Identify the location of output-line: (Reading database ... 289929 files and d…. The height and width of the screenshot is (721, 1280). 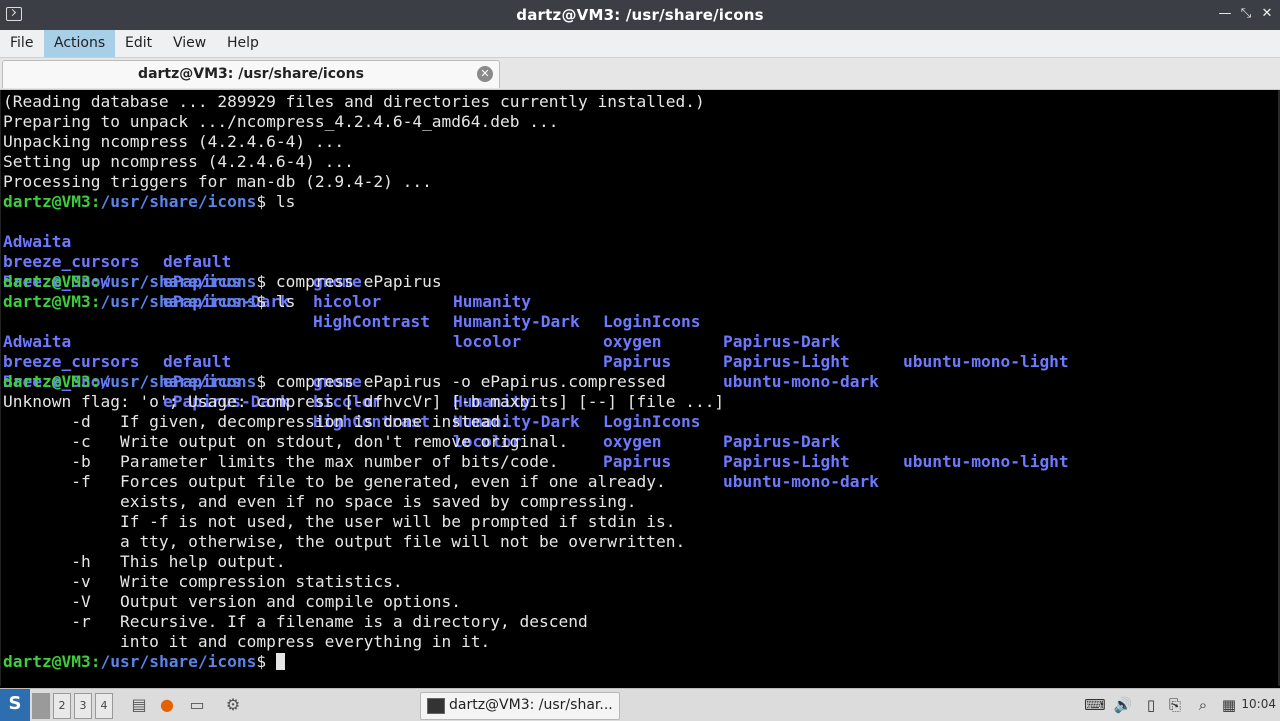
(354, 101).